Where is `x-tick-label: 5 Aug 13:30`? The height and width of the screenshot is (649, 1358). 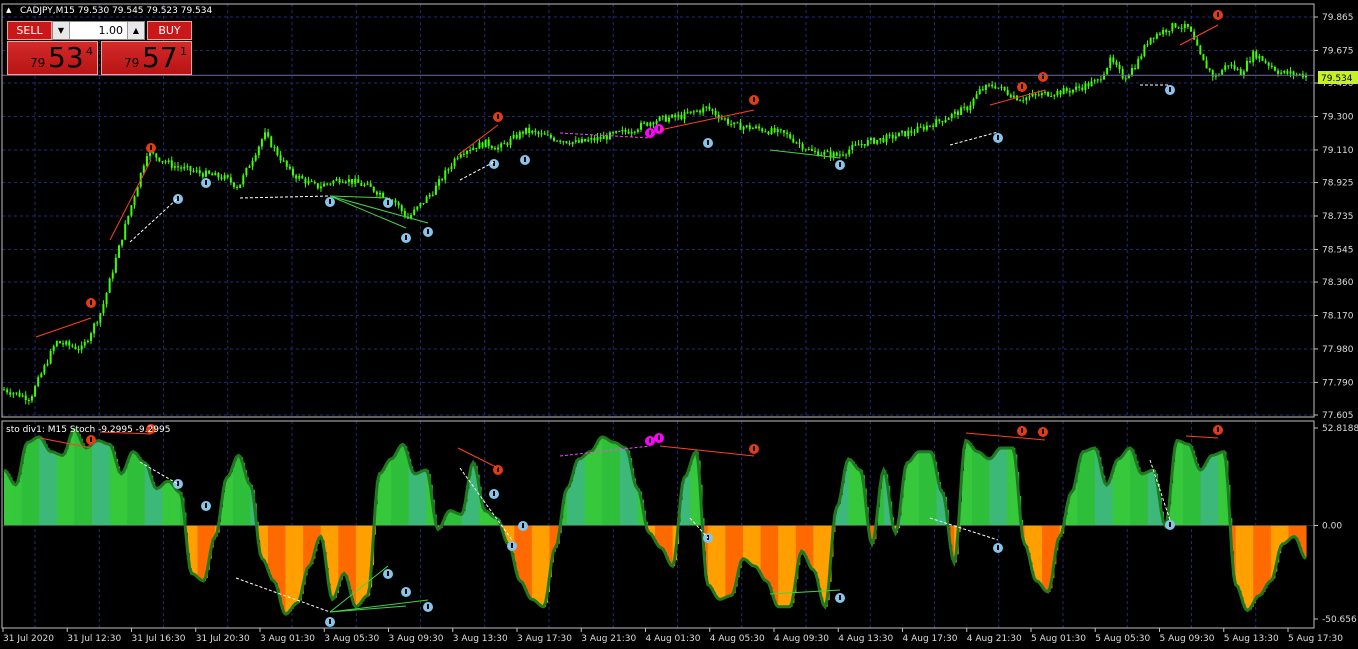 x-tick-label: 5 Aug 13:30 is located at coordinates (1251, 639).